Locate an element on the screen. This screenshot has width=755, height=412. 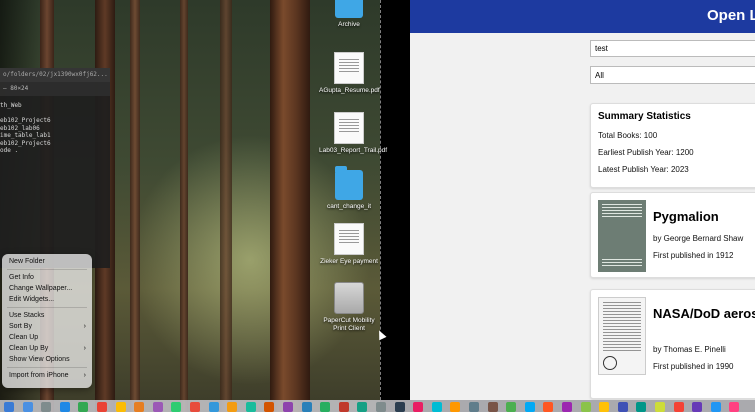
menu-item-label: Clean Up is located at coordinates (24, 337).